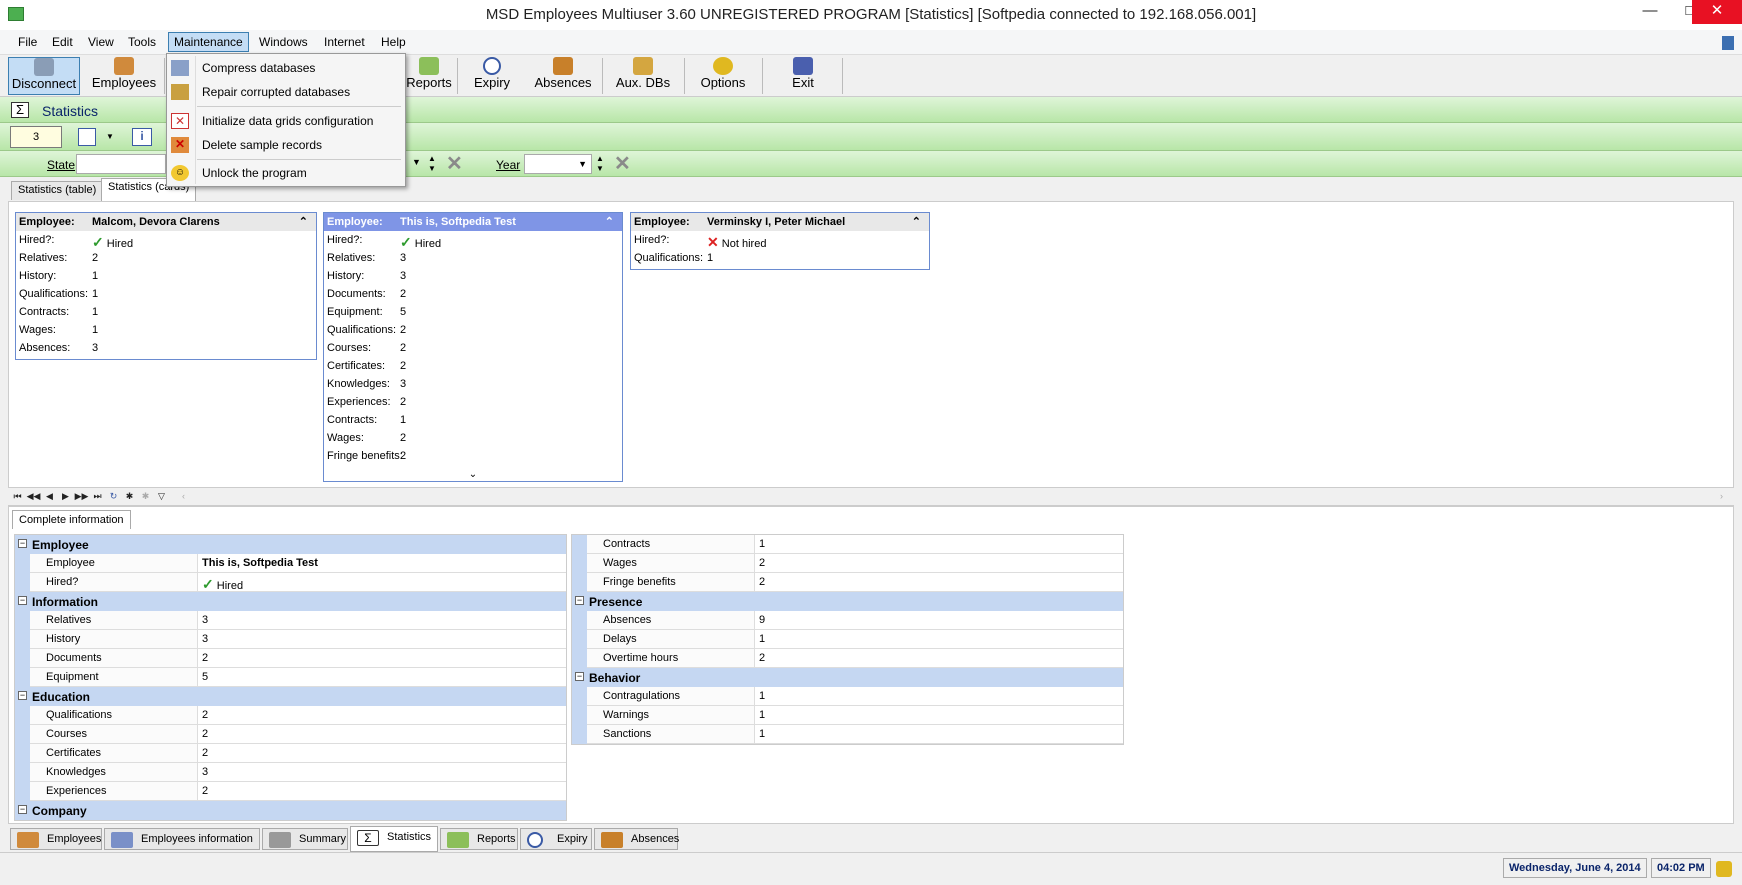 This screenshot has width=1742, height=885. I want to click on filter-icon: ▽, so click(161, 496).